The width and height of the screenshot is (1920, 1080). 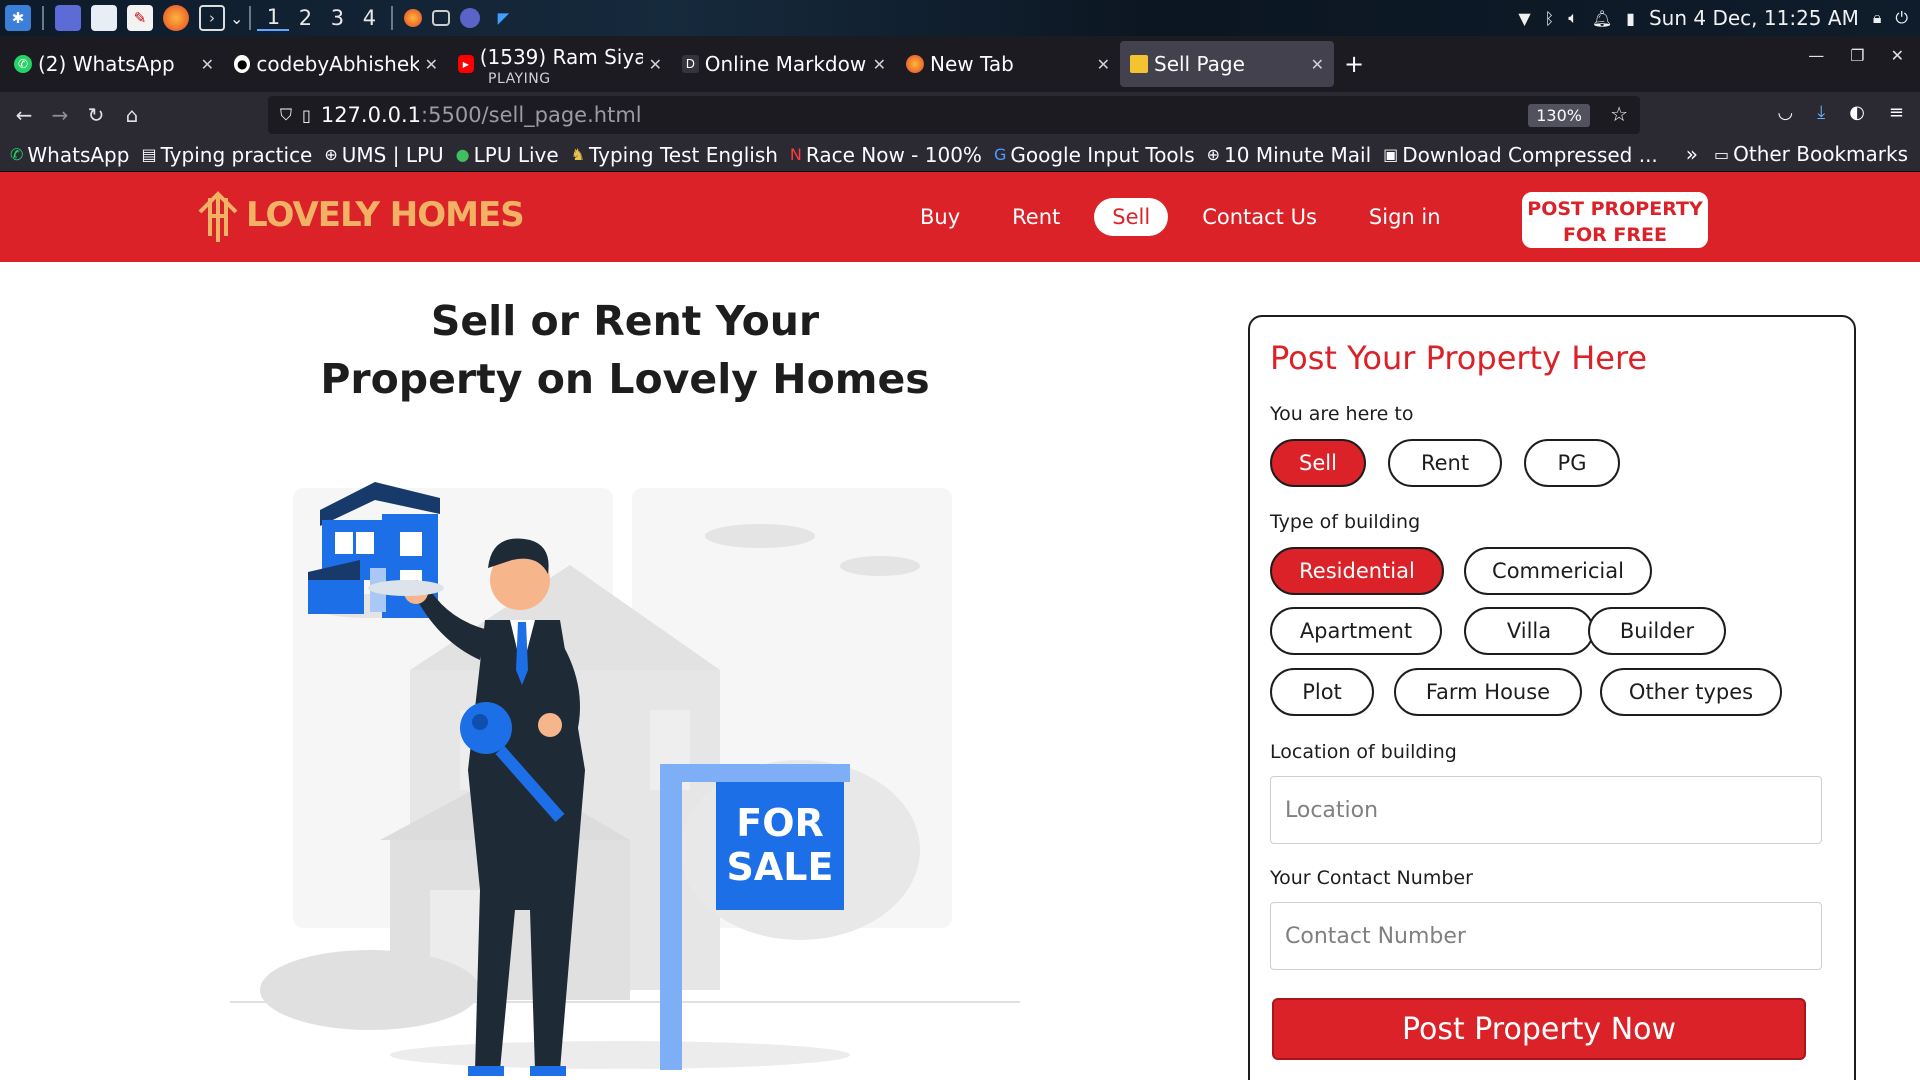 What do you see at coordinates (1786, 112) in the screenshot?
I see `pocket-icon: ◡` at bounding box center [1786, 112].